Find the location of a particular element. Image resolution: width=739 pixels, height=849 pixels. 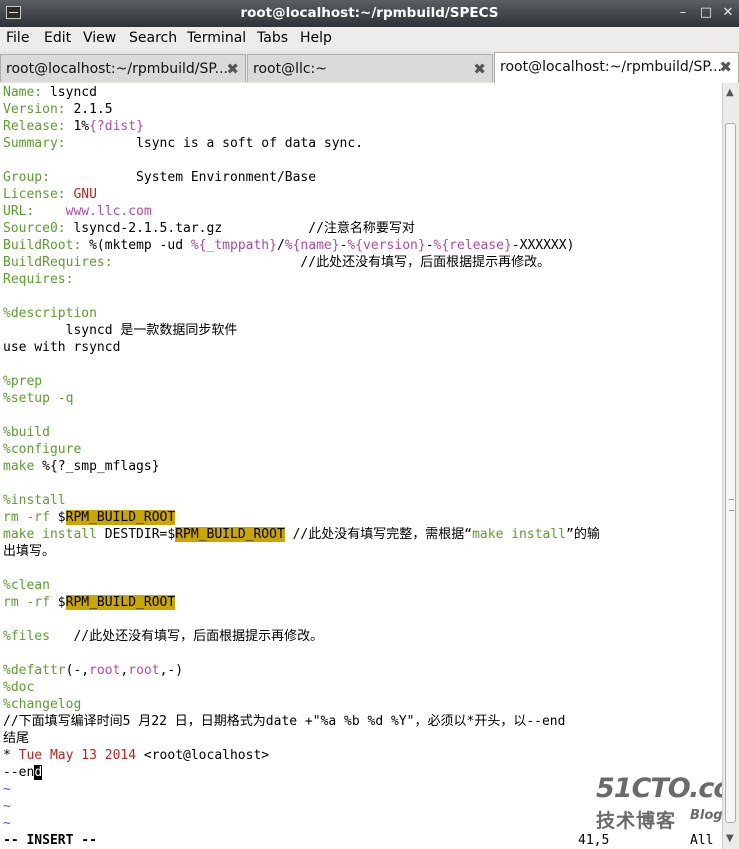

menu-bar: File Edit View Search Terminal Tabs Help is located at coordinates (369, 39).